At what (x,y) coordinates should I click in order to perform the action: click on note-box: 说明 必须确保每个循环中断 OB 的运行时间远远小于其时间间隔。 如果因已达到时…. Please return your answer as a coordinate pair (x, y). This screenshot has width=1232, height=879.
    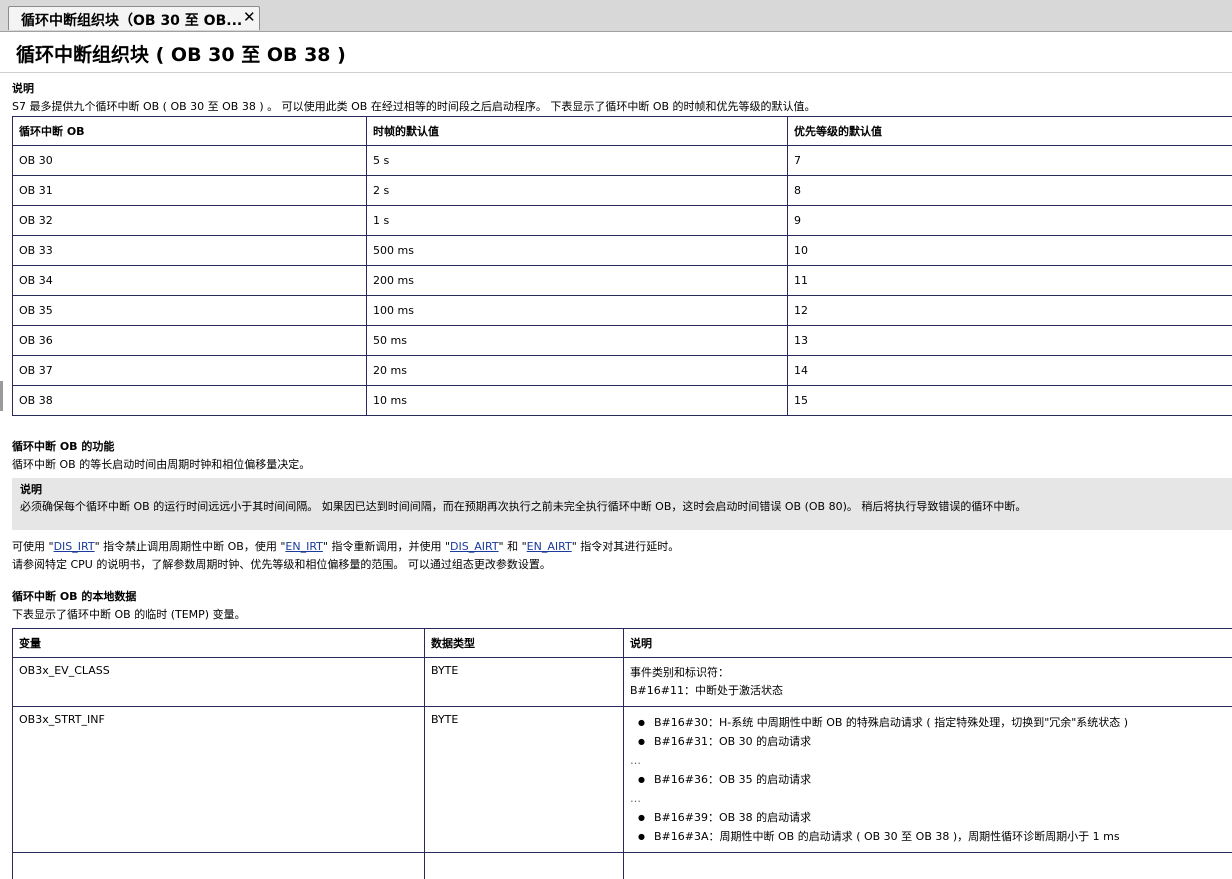
    Looking at the image, I should click on (622, 504).